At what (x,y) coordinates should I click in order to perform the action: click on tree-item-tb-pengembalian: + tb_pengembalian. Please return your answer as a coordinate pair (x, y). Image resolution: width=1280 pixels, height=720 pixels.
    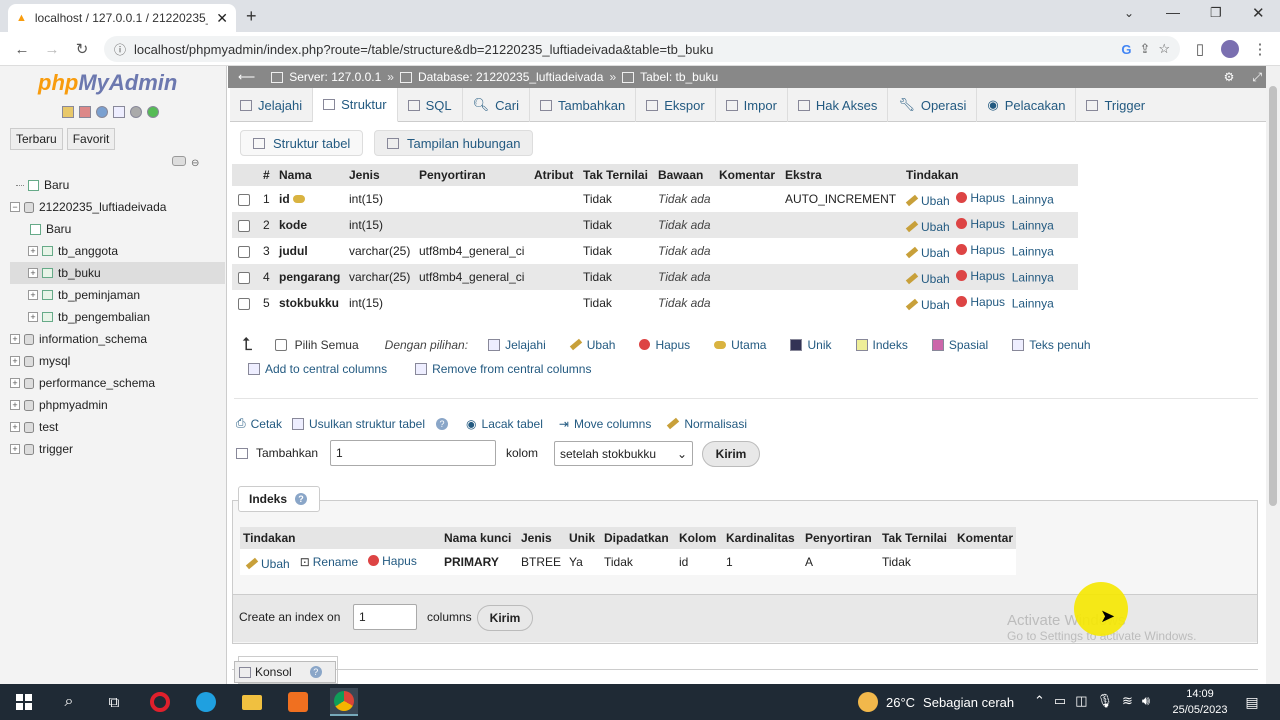
    Looking at the image, I should click on (117, 317).